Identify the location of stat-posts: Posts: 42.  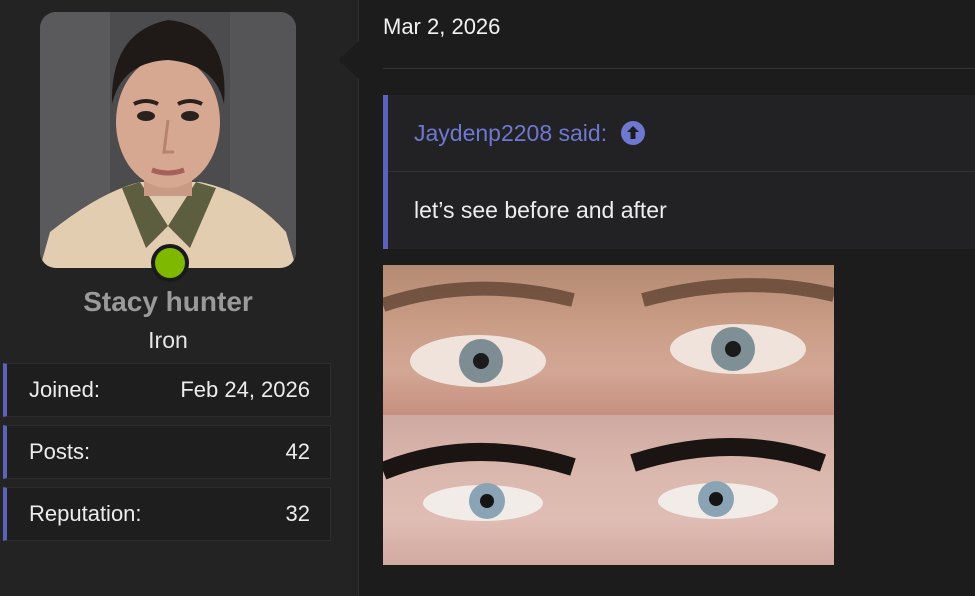
(167, 452).